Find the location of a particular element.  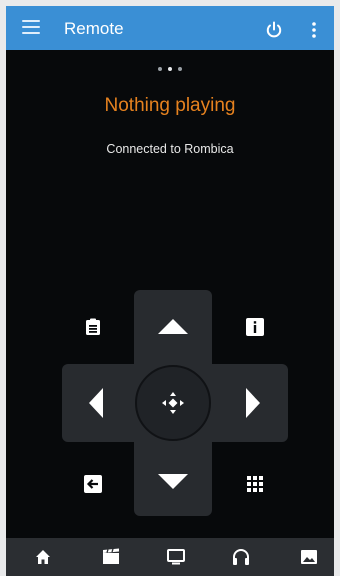

arrow-up-icon is located at coordinates (173, 326).